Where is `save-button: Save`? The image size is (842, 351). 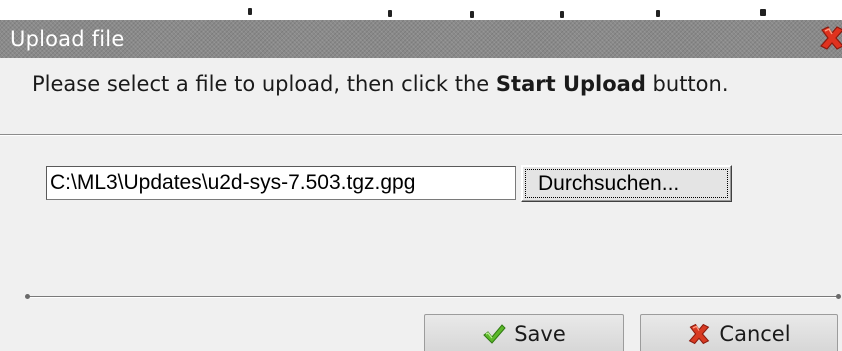 save-button: Save is located at coordinates (524, 332).